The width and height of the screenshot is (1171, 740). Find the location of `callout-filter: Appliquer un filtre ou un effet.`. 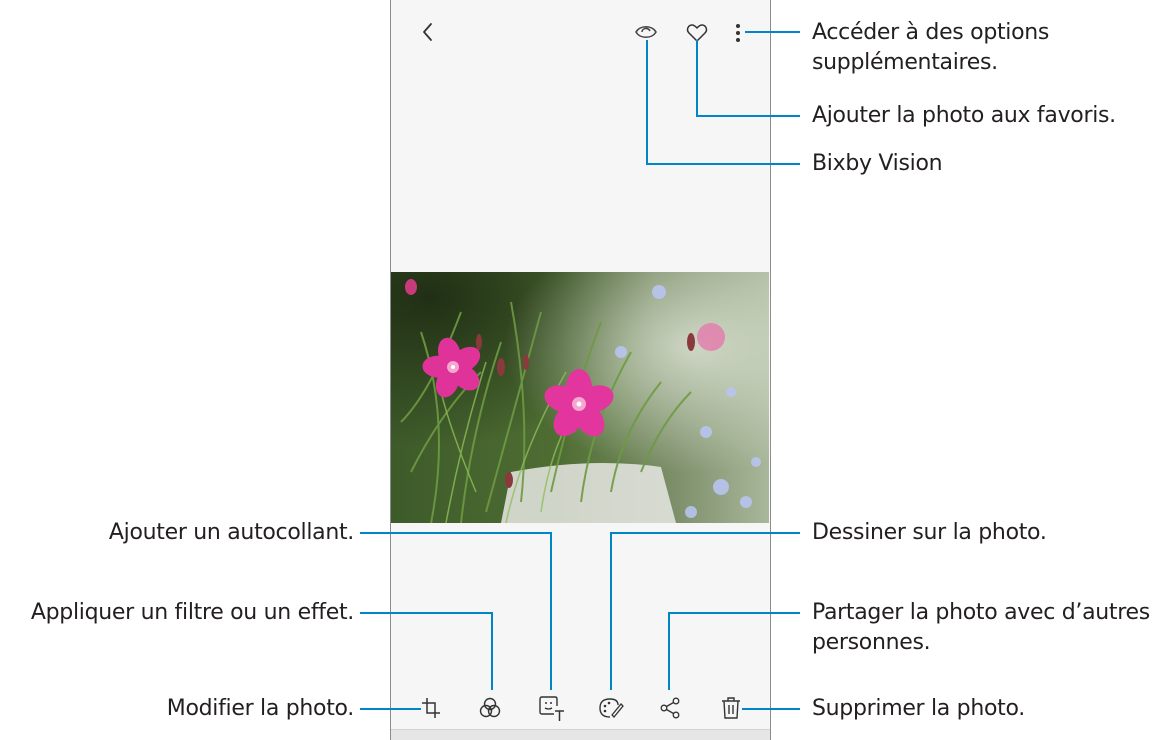

callout-filter: Appliquer un filtre ou un effet. is located at coordinates (192, 612).